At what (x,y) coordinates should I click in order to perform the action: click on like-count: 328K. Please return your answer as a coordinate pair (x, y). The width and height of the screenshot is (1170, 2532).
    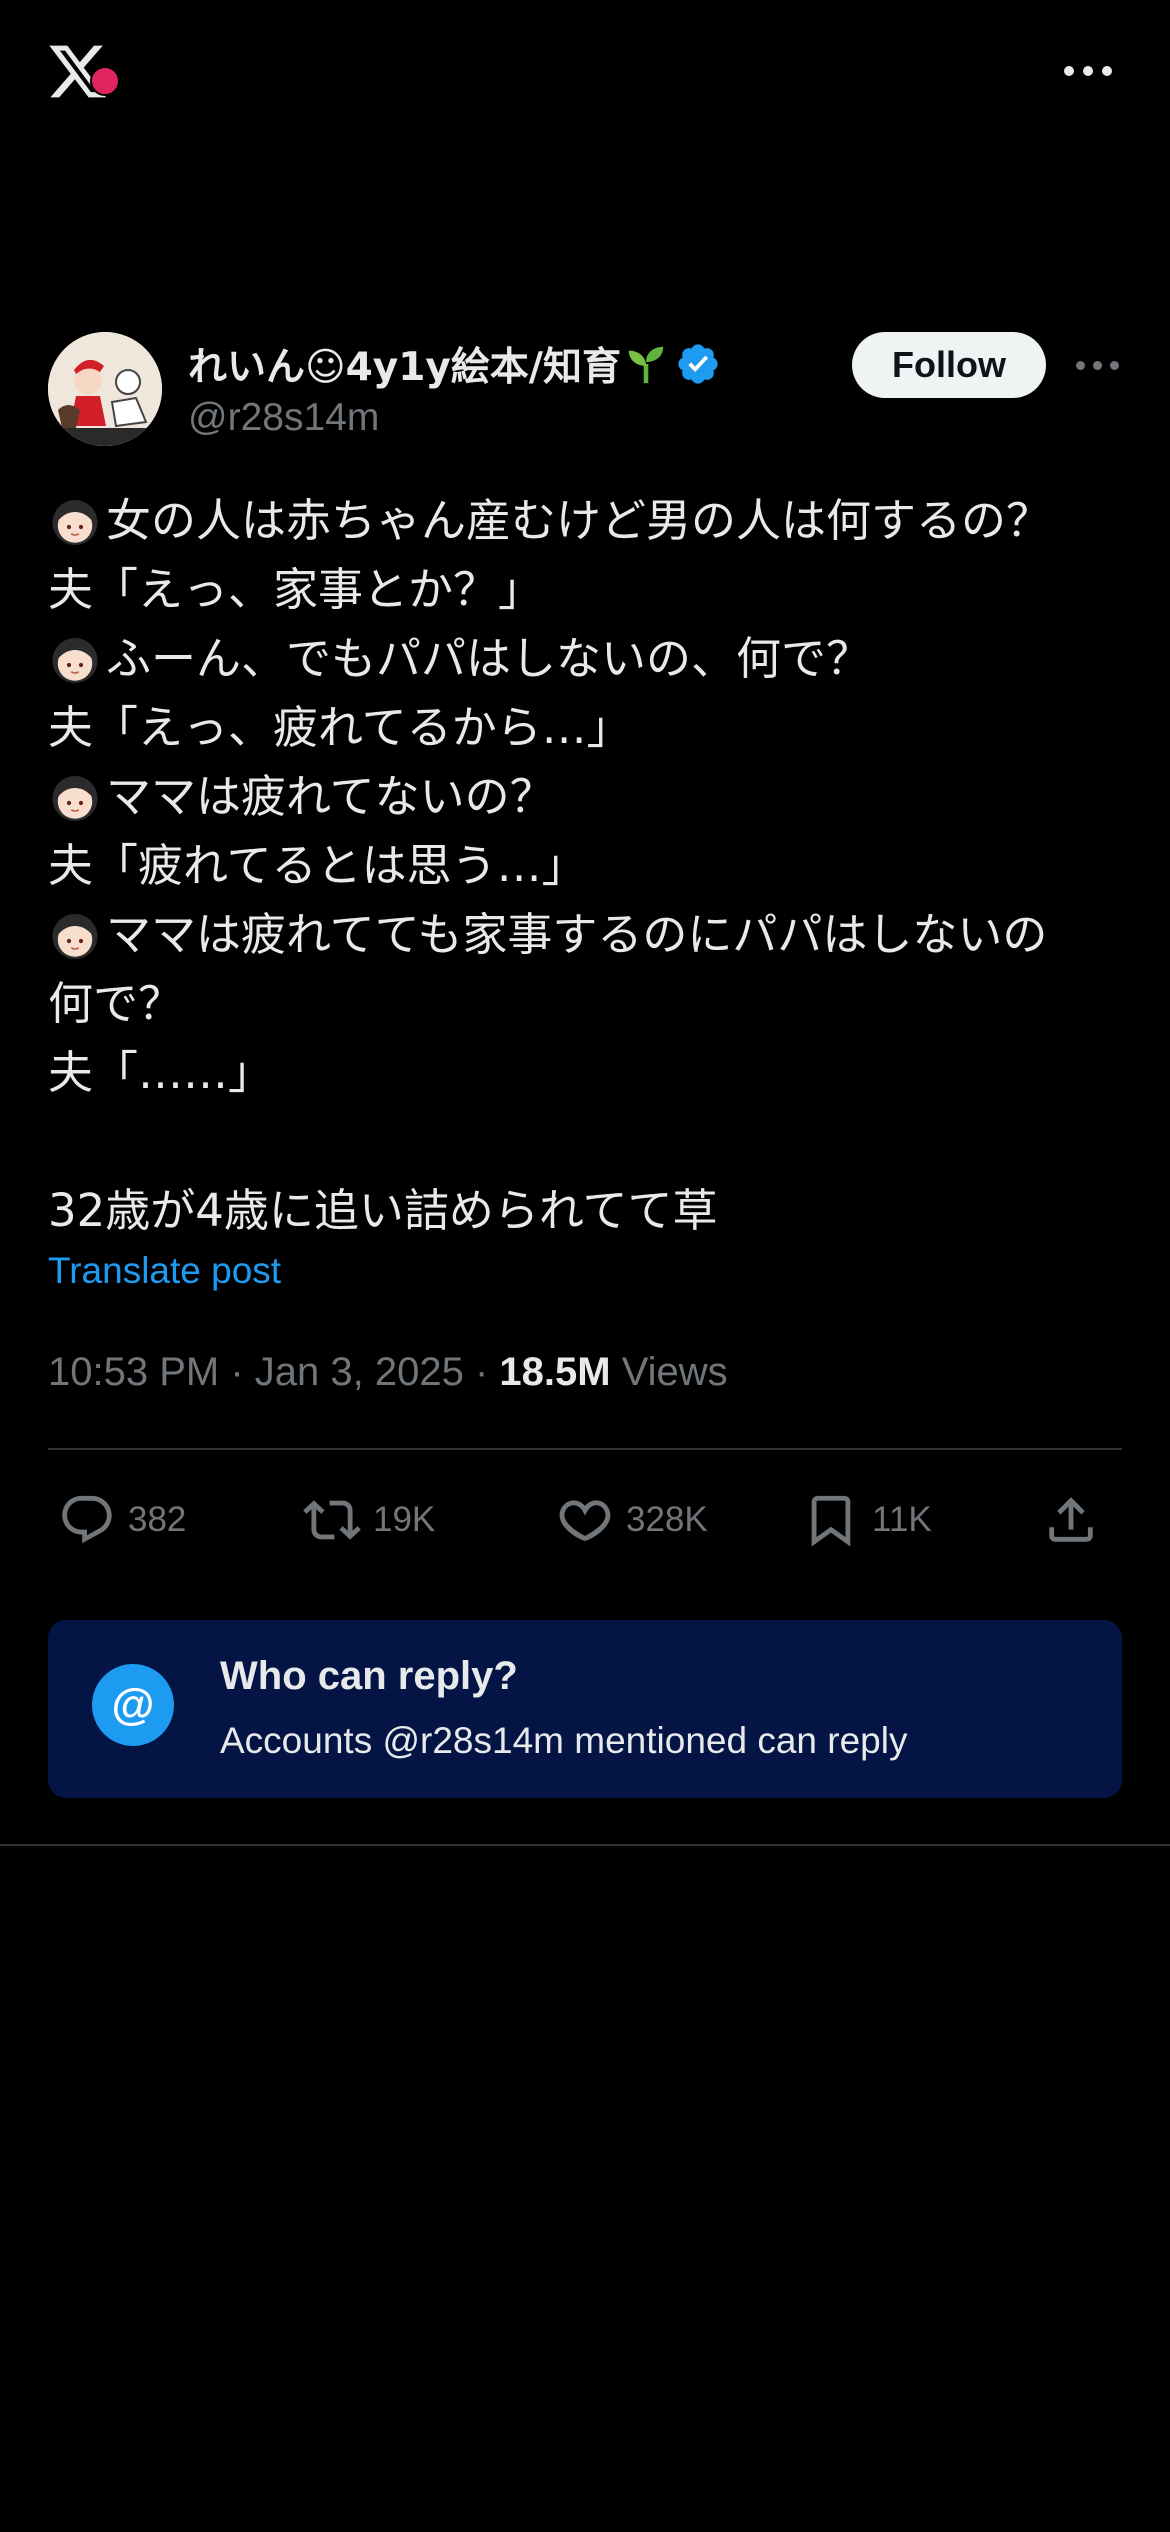
    Looking at the image, I should click on (667, 1519).